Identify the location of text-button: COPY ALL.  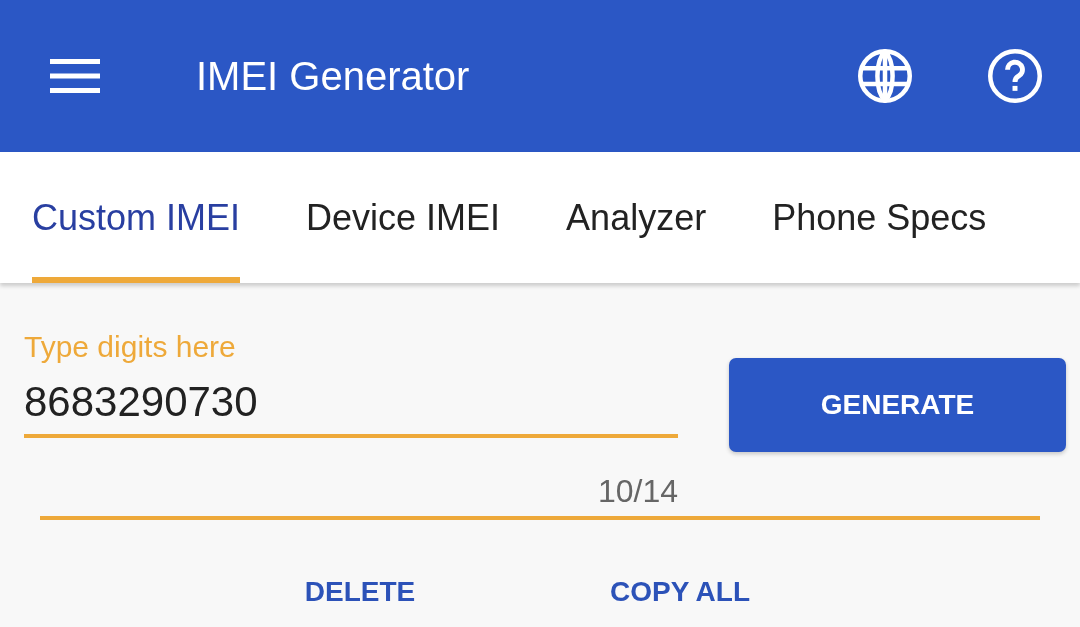
(680, 592).